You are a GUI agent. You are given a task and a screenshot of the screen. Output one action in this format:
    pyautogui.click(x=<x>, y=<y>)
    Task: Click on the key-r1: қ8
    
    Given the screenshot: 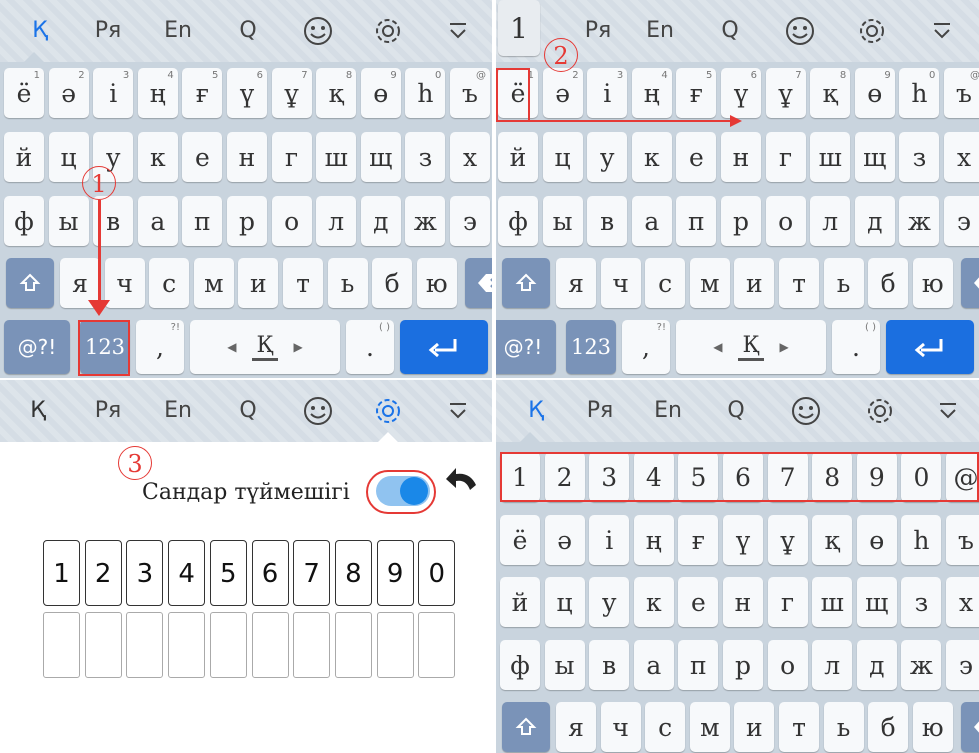 What is the action you would take?
    pyautogui.click(x=830, y=93)
    